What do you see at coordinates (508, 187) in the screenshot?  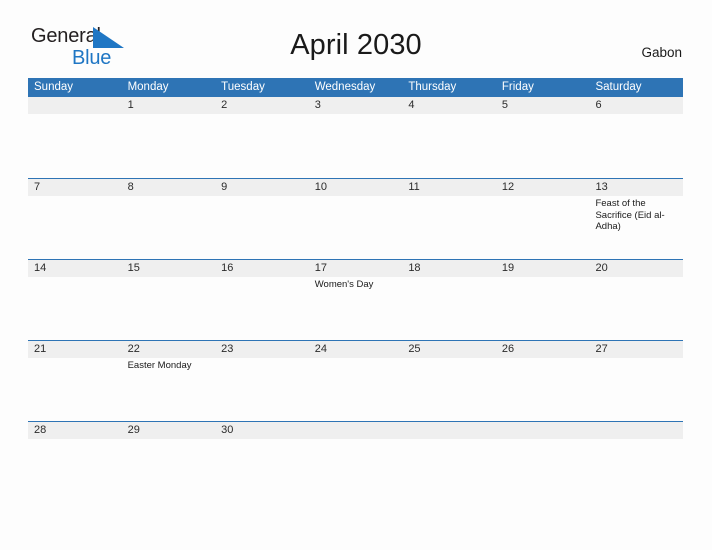 I see `day-number: 12` at bounding box center [508, 187].